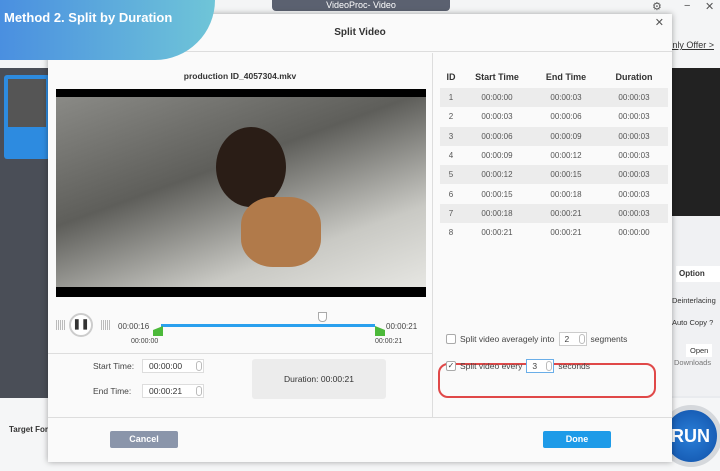 This screenshot has height=471, width=720. What do you see at coordinates (572, 339) in the screenshot?
I see `segments-input: 2` at bounding box center [572, 339].